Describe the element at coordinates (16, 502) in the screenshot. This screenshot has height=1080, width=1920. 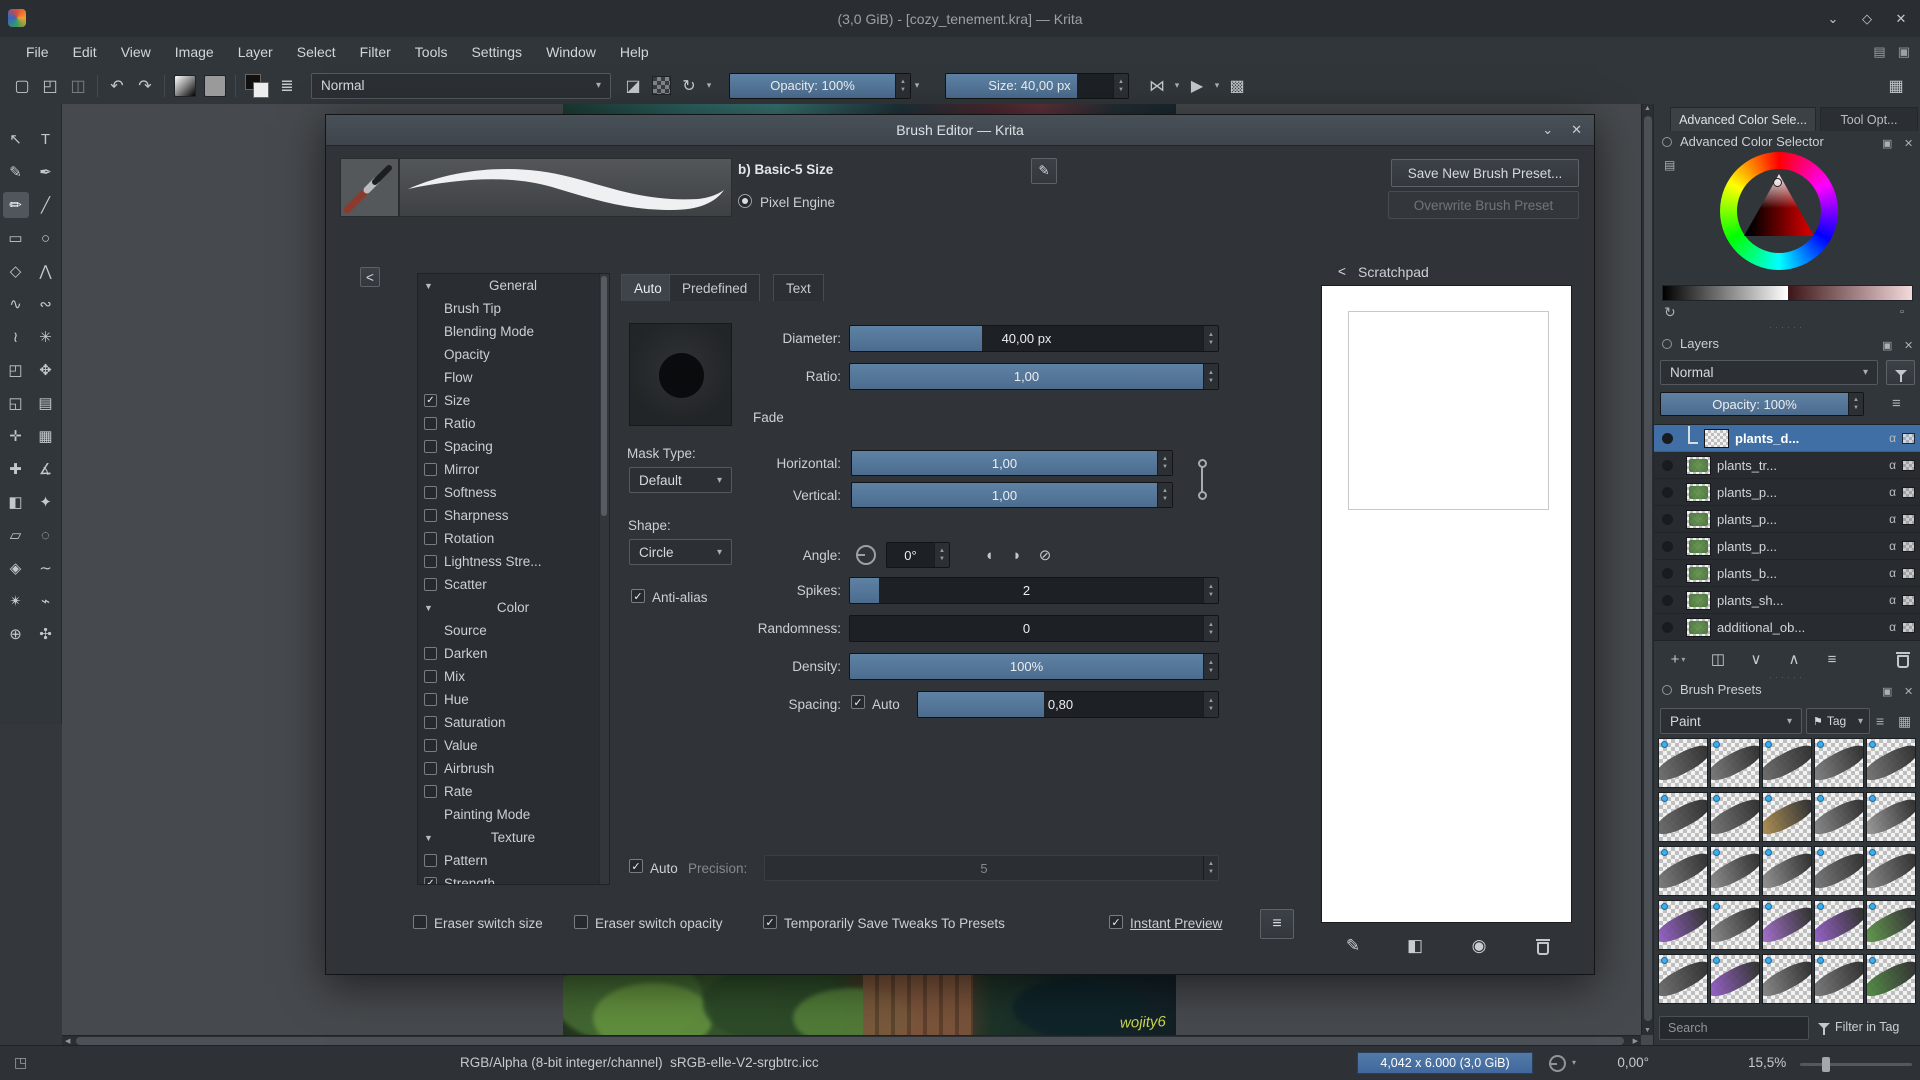
I see `fill-tool: ◧` at that location.